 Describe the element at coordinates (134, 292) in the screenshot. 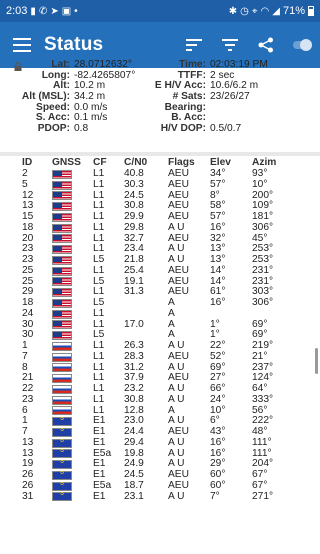

I see `cn0-value: 31.3` at that location.